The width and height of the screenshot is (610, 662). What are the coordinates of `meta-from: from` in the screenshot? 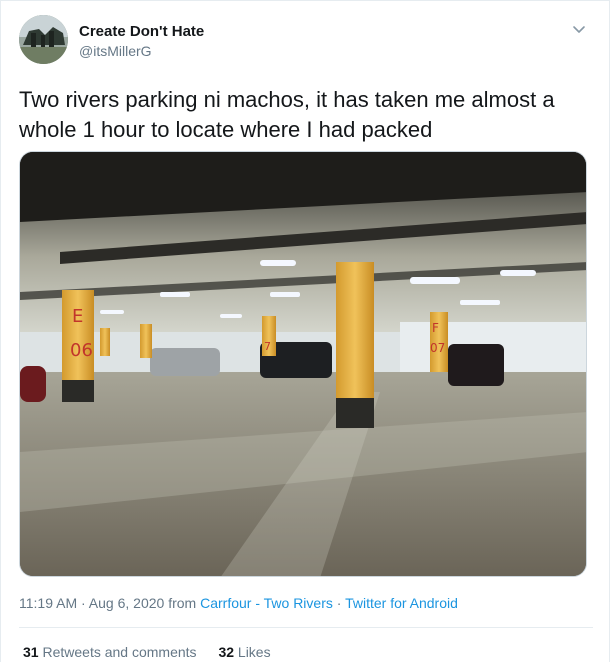 It's located at (182, 603).